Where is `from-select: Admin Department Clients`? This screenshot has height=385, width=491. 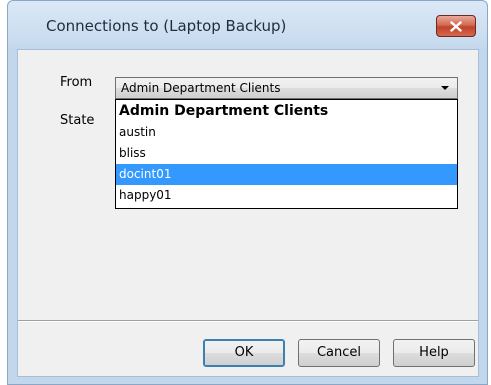
from-select: Admin Department Clients is located at coordinates (286, 88).